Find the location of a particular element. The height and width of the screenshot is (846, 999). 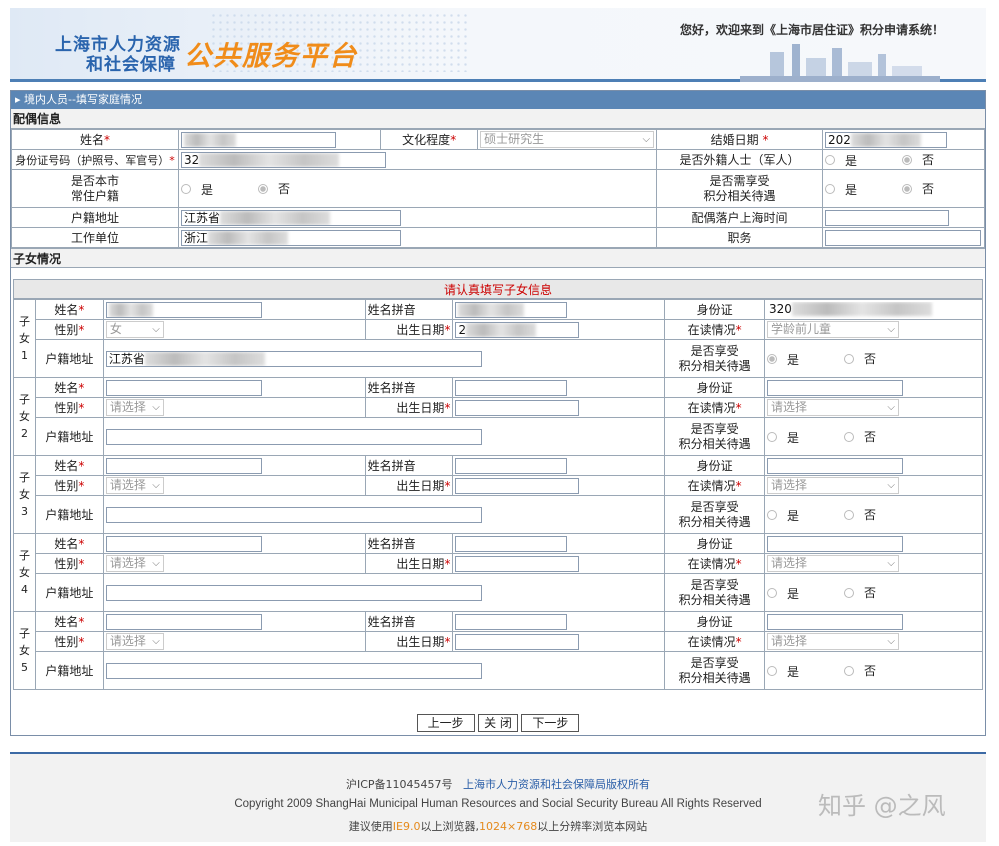

marry-date-cell: 202 is located at coordinates (903, 139).